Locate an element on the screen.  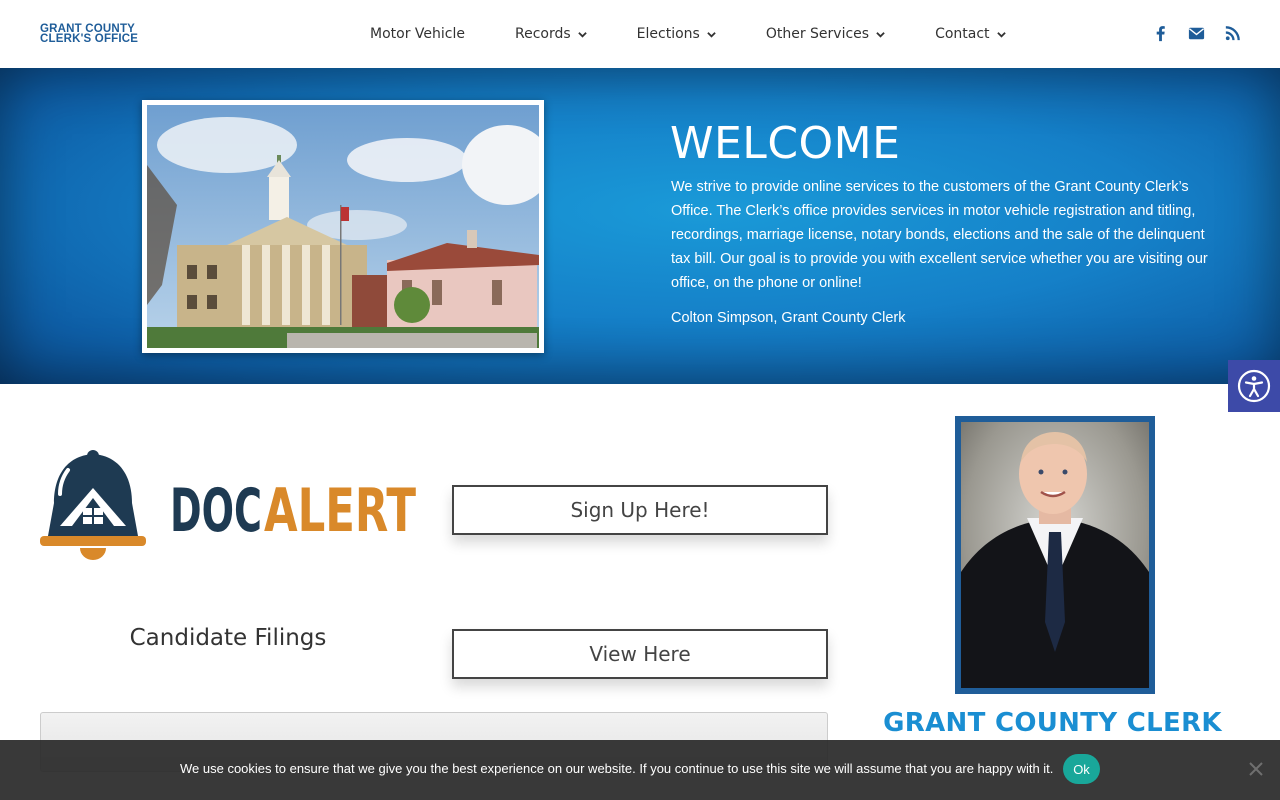
candidate-filings-heading: Candidate Filings is located at coordinates (228, 638).